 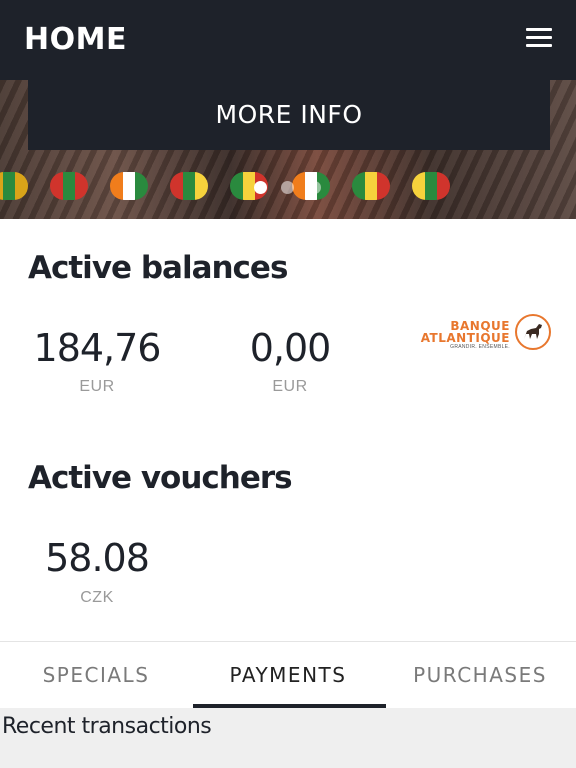 What do you see at coordinates (480, 347) in the screenshot?
I see `logo-tagline: GRANDIR. ENSEMBLE.` at bounding box center [480, 347].